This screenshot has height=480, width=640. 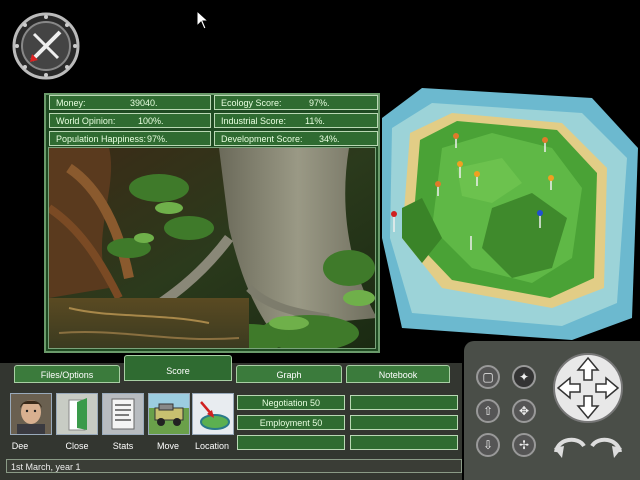 What do you see at coordinates (77, 446) in the screenshot?
I see `close-label: Close` at bounding box center [77, 446].